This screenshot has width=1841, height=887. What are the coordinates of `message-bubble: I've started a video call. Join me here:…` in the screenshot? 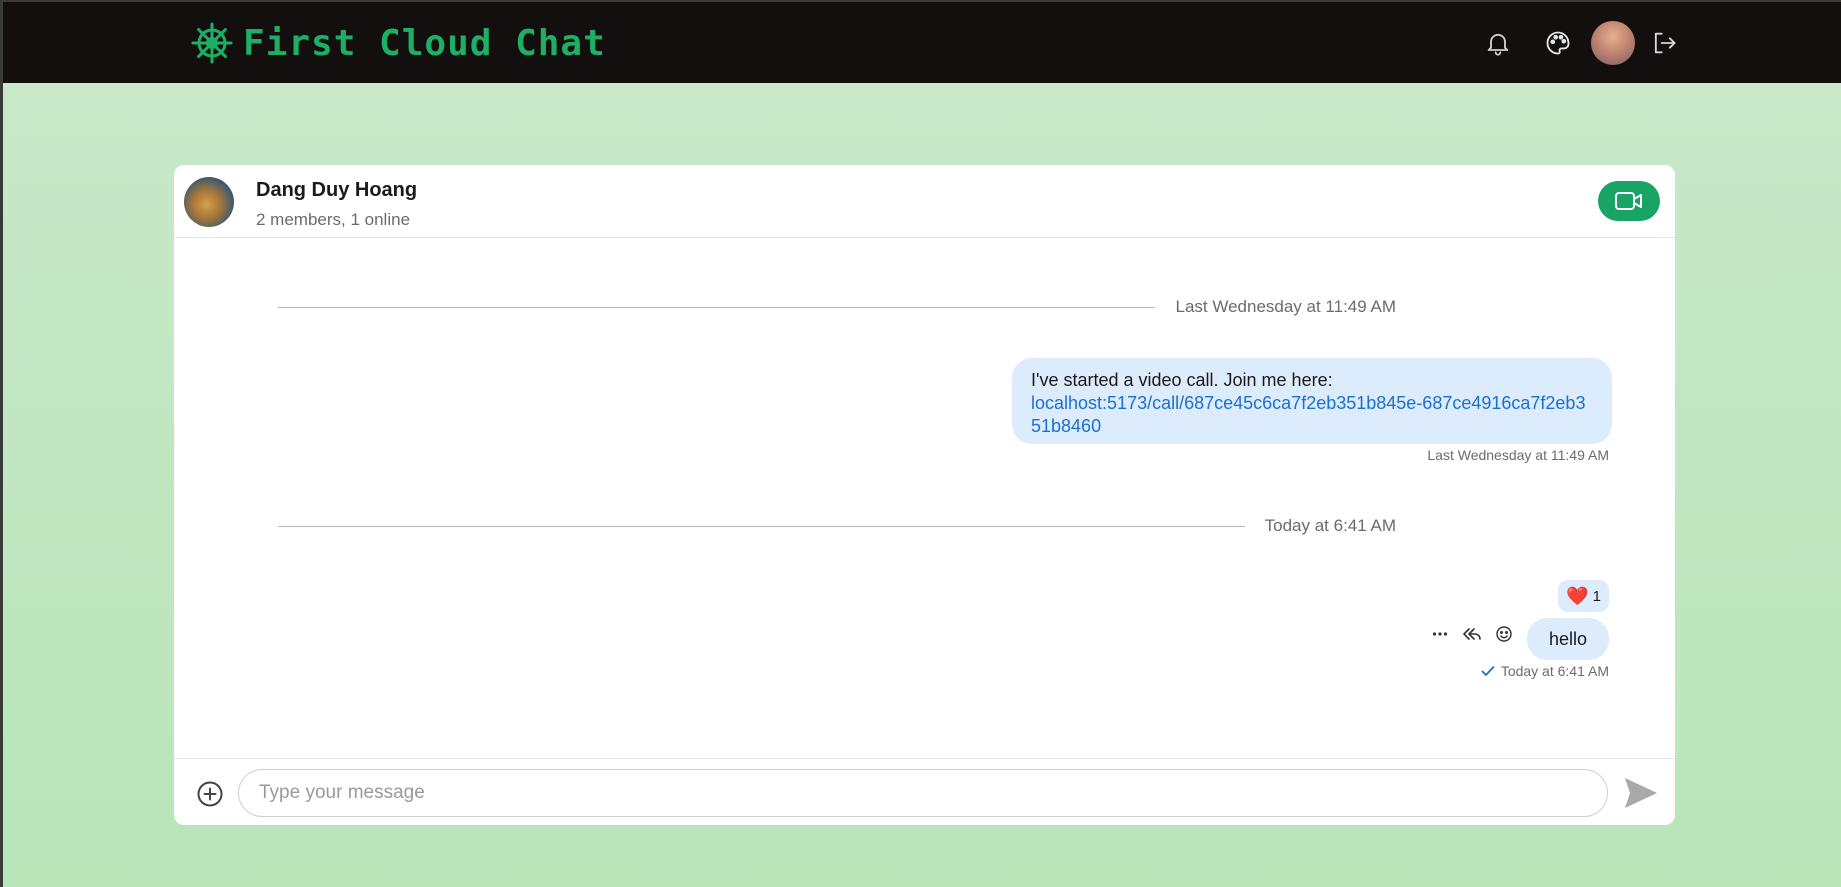 It's located at (1312, 401).